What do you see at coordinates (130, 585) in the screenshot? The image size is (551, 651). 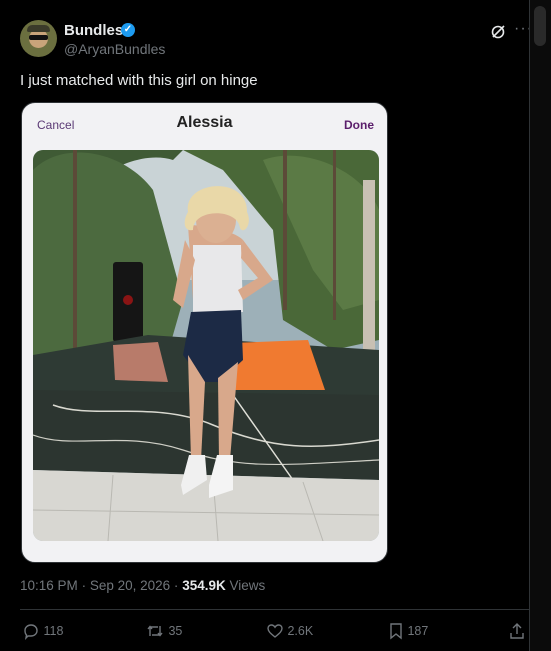 I see `date: Sep 20, 2026` at bounding box center [130, 585].